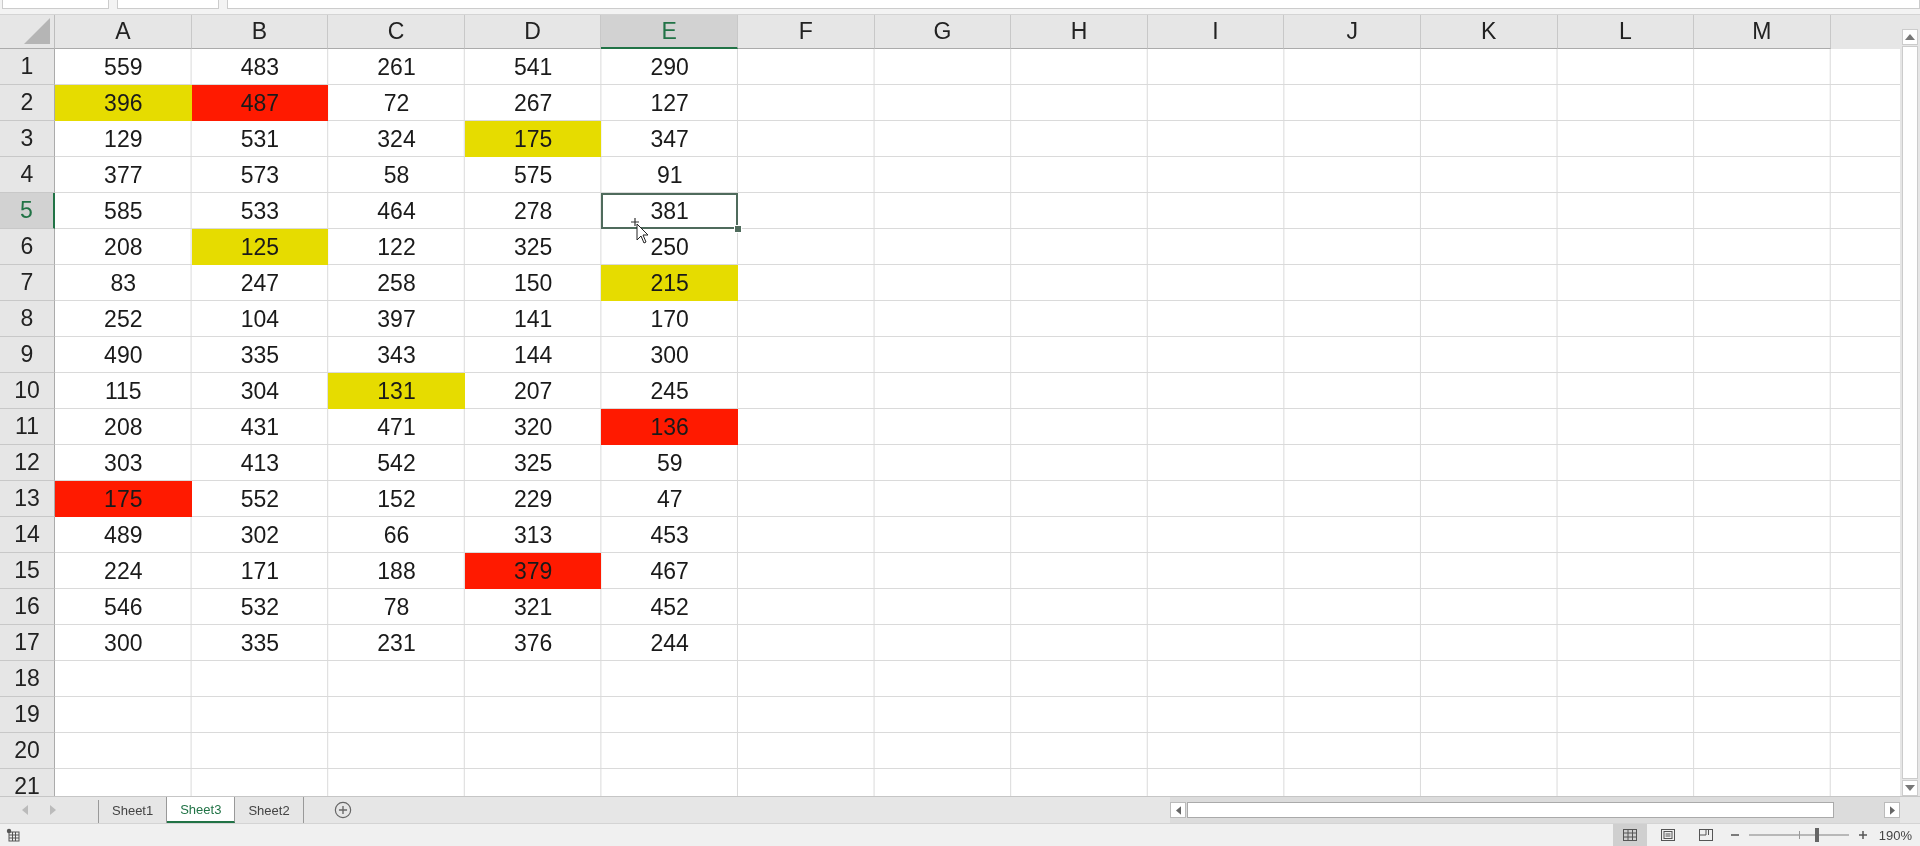  What do you see at coordinates (1489, 32) in the screenshot?
I see `column-header: K` at bounding box center [1489, 32].